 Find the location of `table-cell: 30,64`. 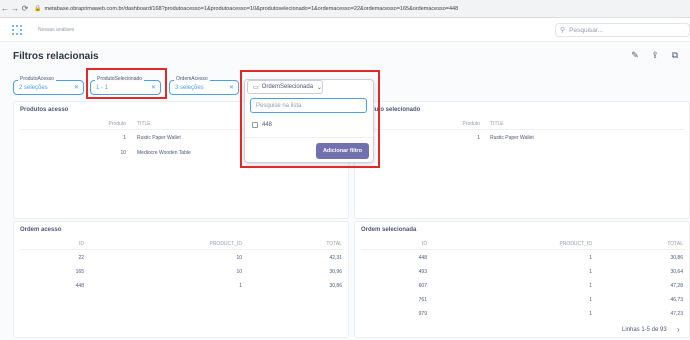

table-cell: 30,64 is located at coordinates (676, 272).